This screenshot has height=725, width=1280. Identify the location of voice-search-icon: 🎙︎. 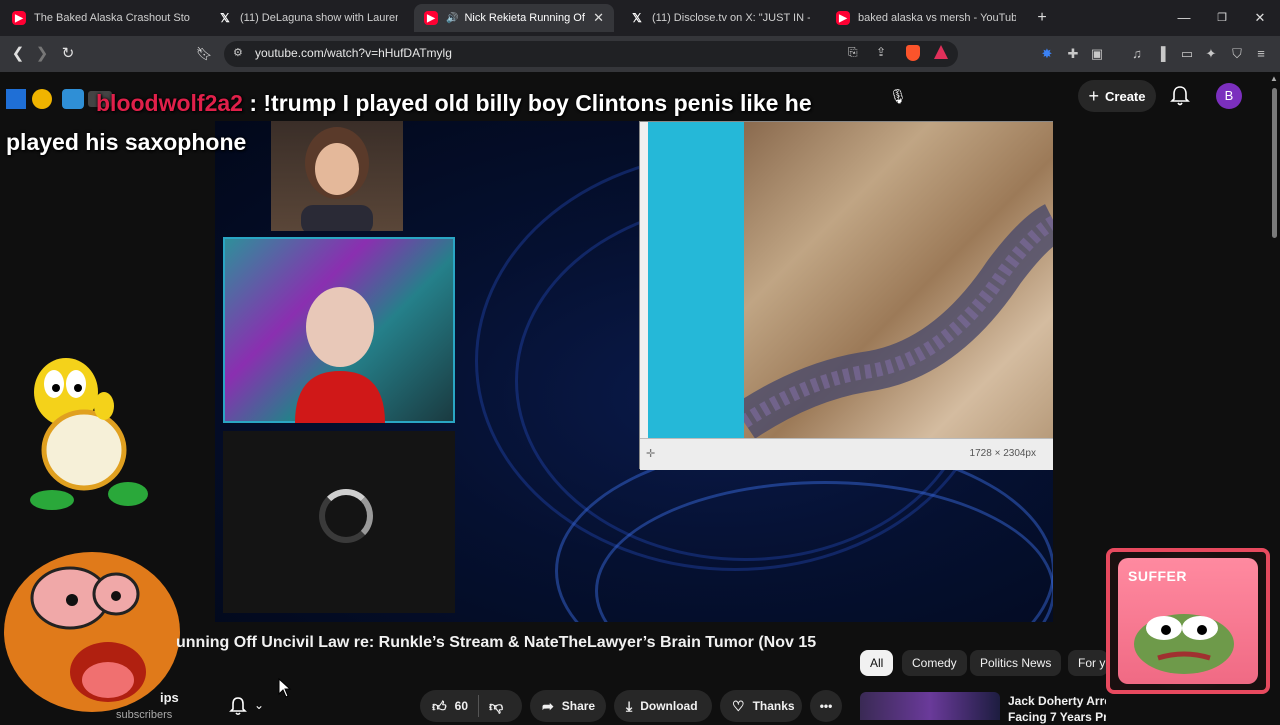
(898, 96).